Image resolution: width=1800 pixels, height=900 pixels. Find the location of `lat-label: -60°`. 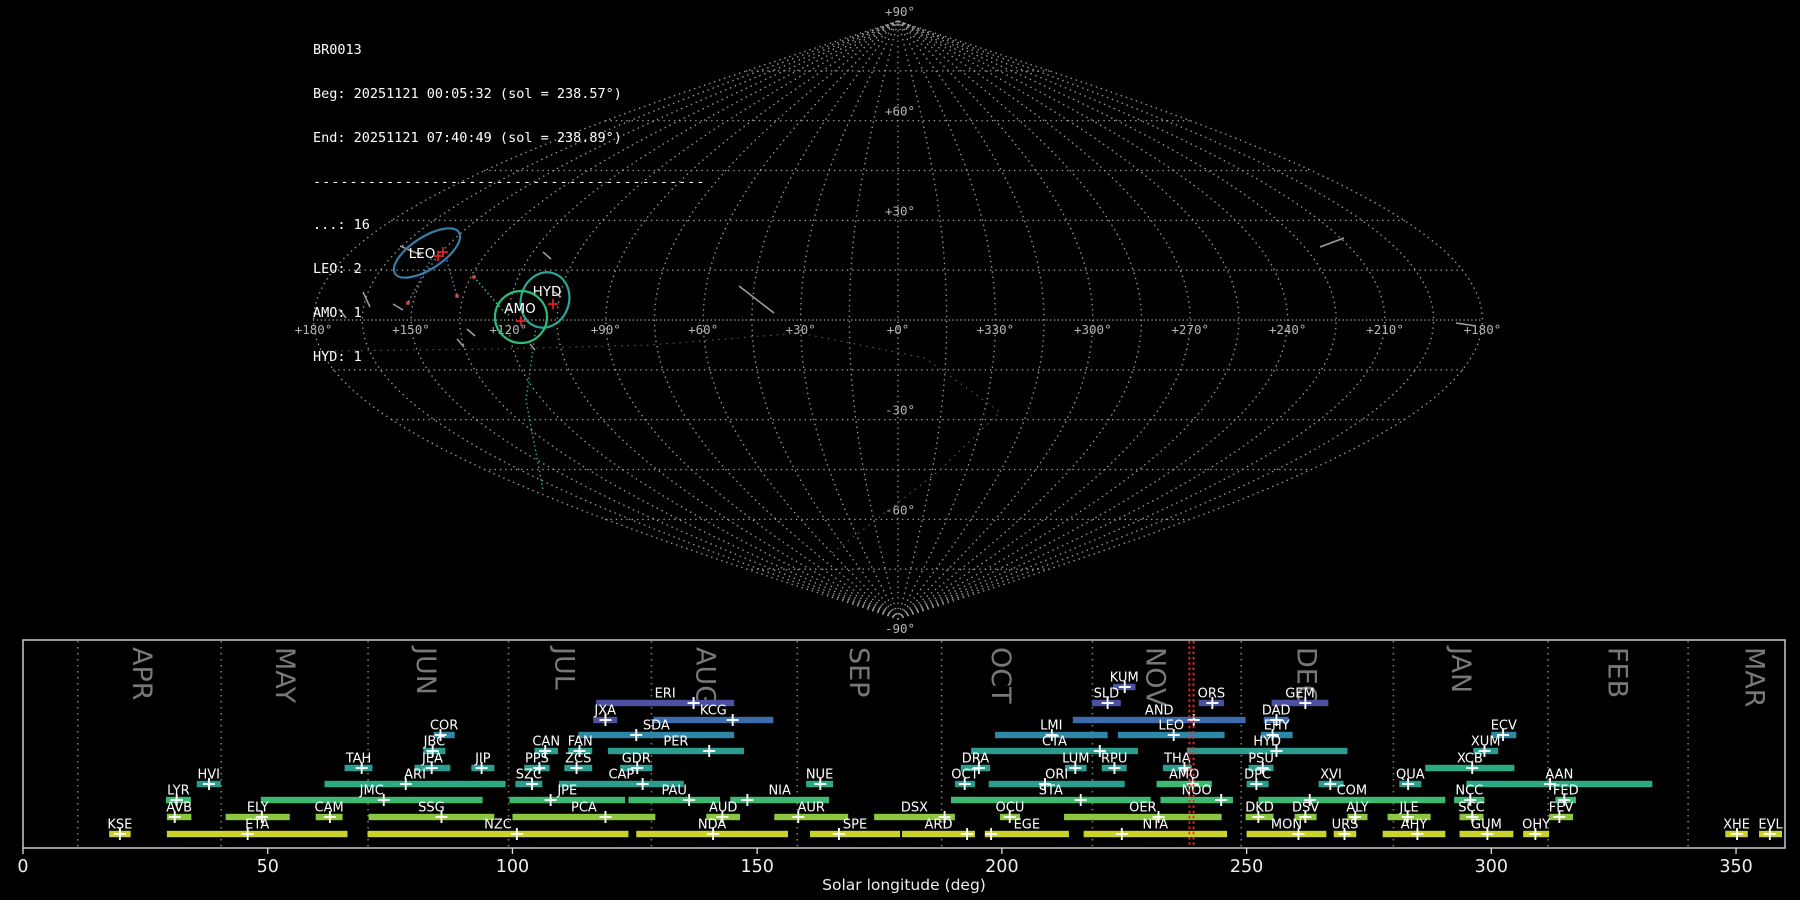

lat-label: -60° is located at coordinates (900, 509).